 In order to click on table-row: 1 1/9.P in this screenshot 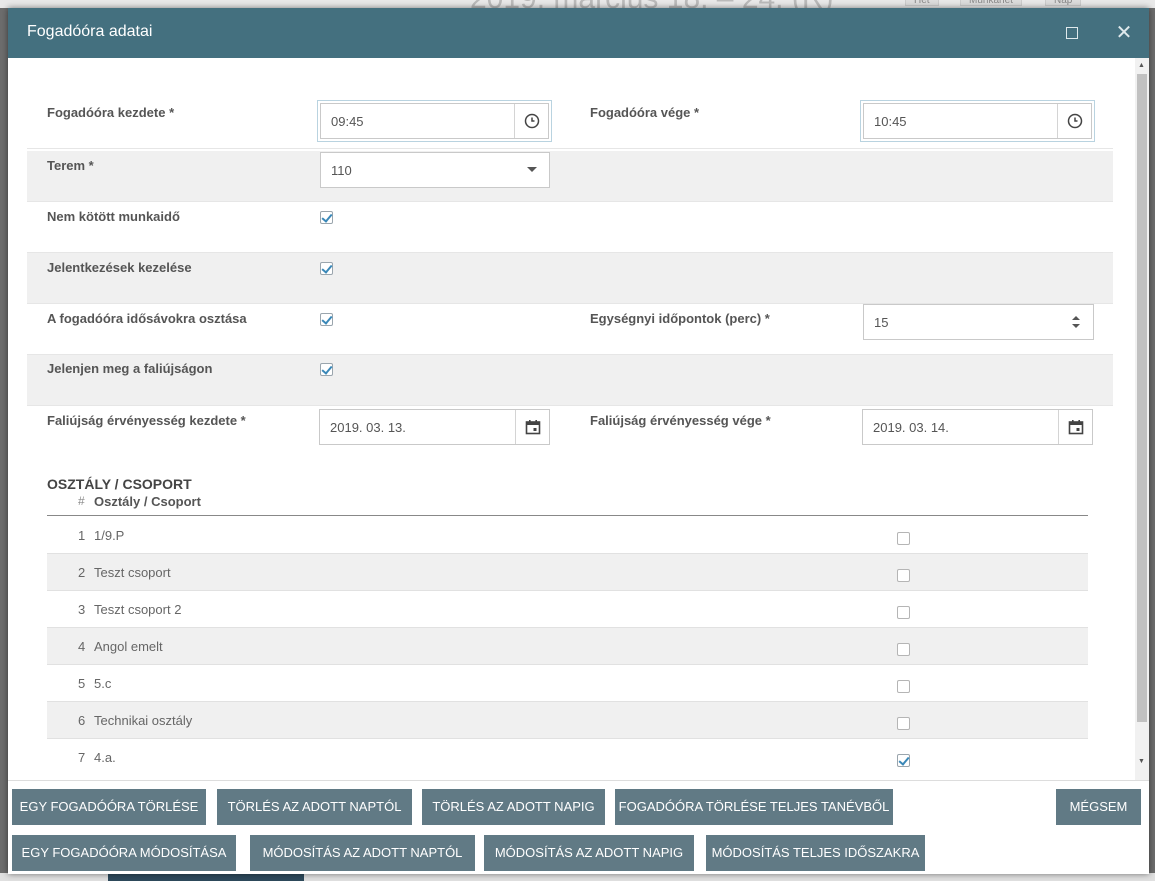, I will do `click(567, 535)`.